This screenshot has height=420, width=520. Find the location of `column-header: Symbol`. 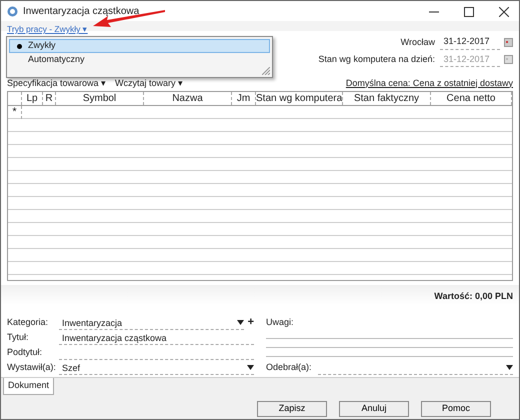

column-header: Symbol is located at coordinates (100, 98).